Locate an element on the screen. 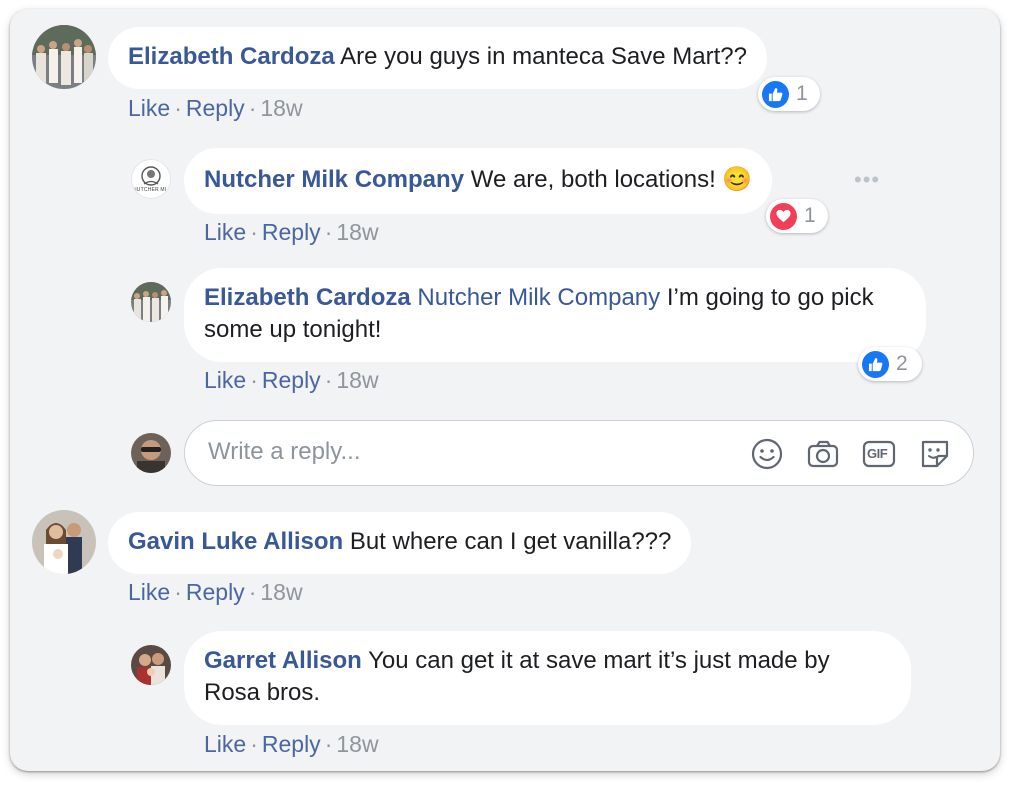 Image resolution: width=1024 pixels, height=794 pixels. reaction-number: 2 is located at coordinates (902, 363).